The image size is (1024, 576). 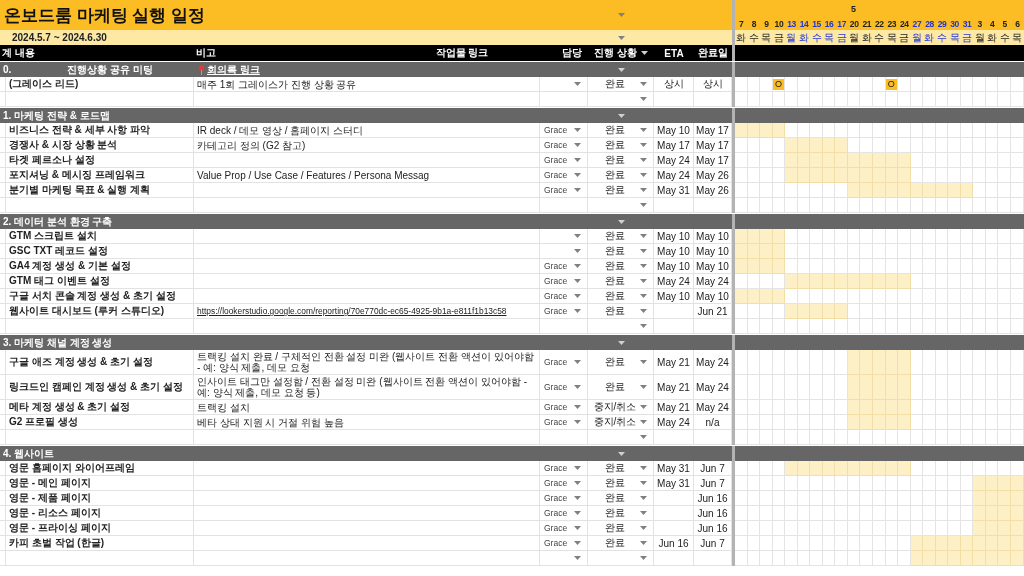 I want to click on day-number: 14, so click(x=804, y=23).